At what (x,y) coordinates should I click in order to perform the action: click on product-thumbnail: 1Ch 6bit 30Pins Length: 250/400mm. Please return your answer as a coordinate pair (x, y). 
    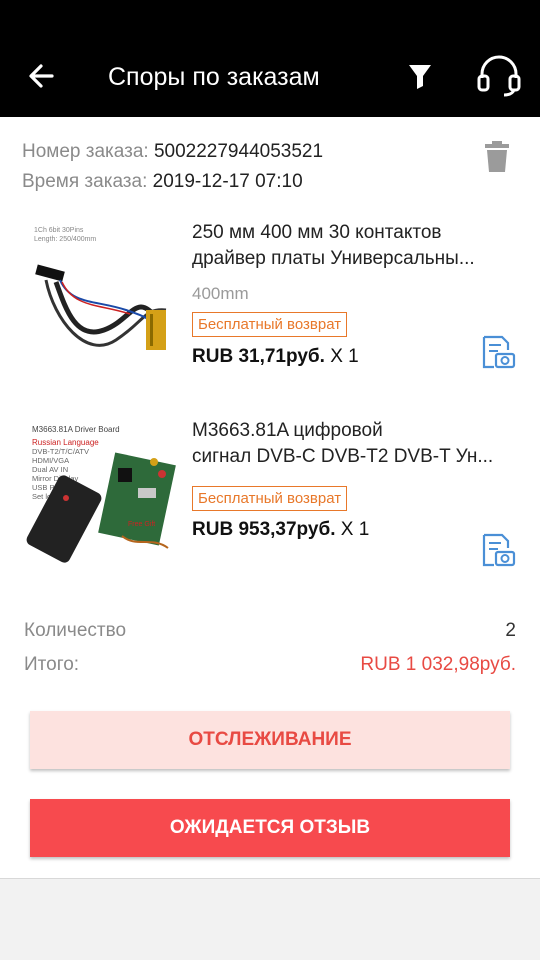
    Looking at the image, I should click on (101, 295).